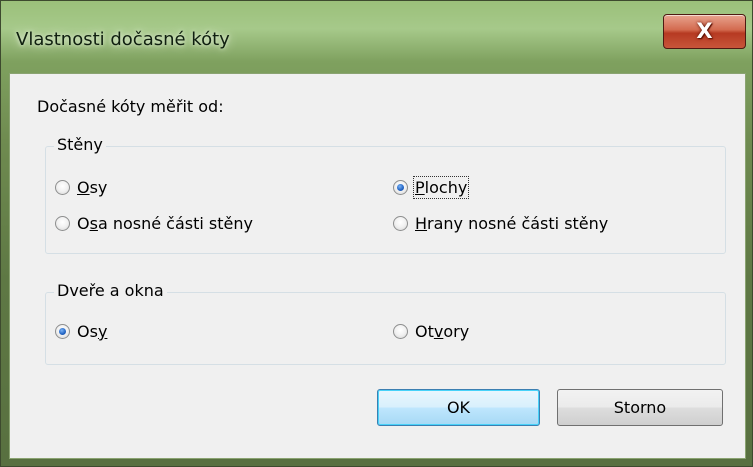 This screenshot has width=753, height=467. What do you see at coordinates (130, 106) in the screenshot?
I see `measure-from-label: Dočasné kóty měřit od:` at bounding box center [130, 106].